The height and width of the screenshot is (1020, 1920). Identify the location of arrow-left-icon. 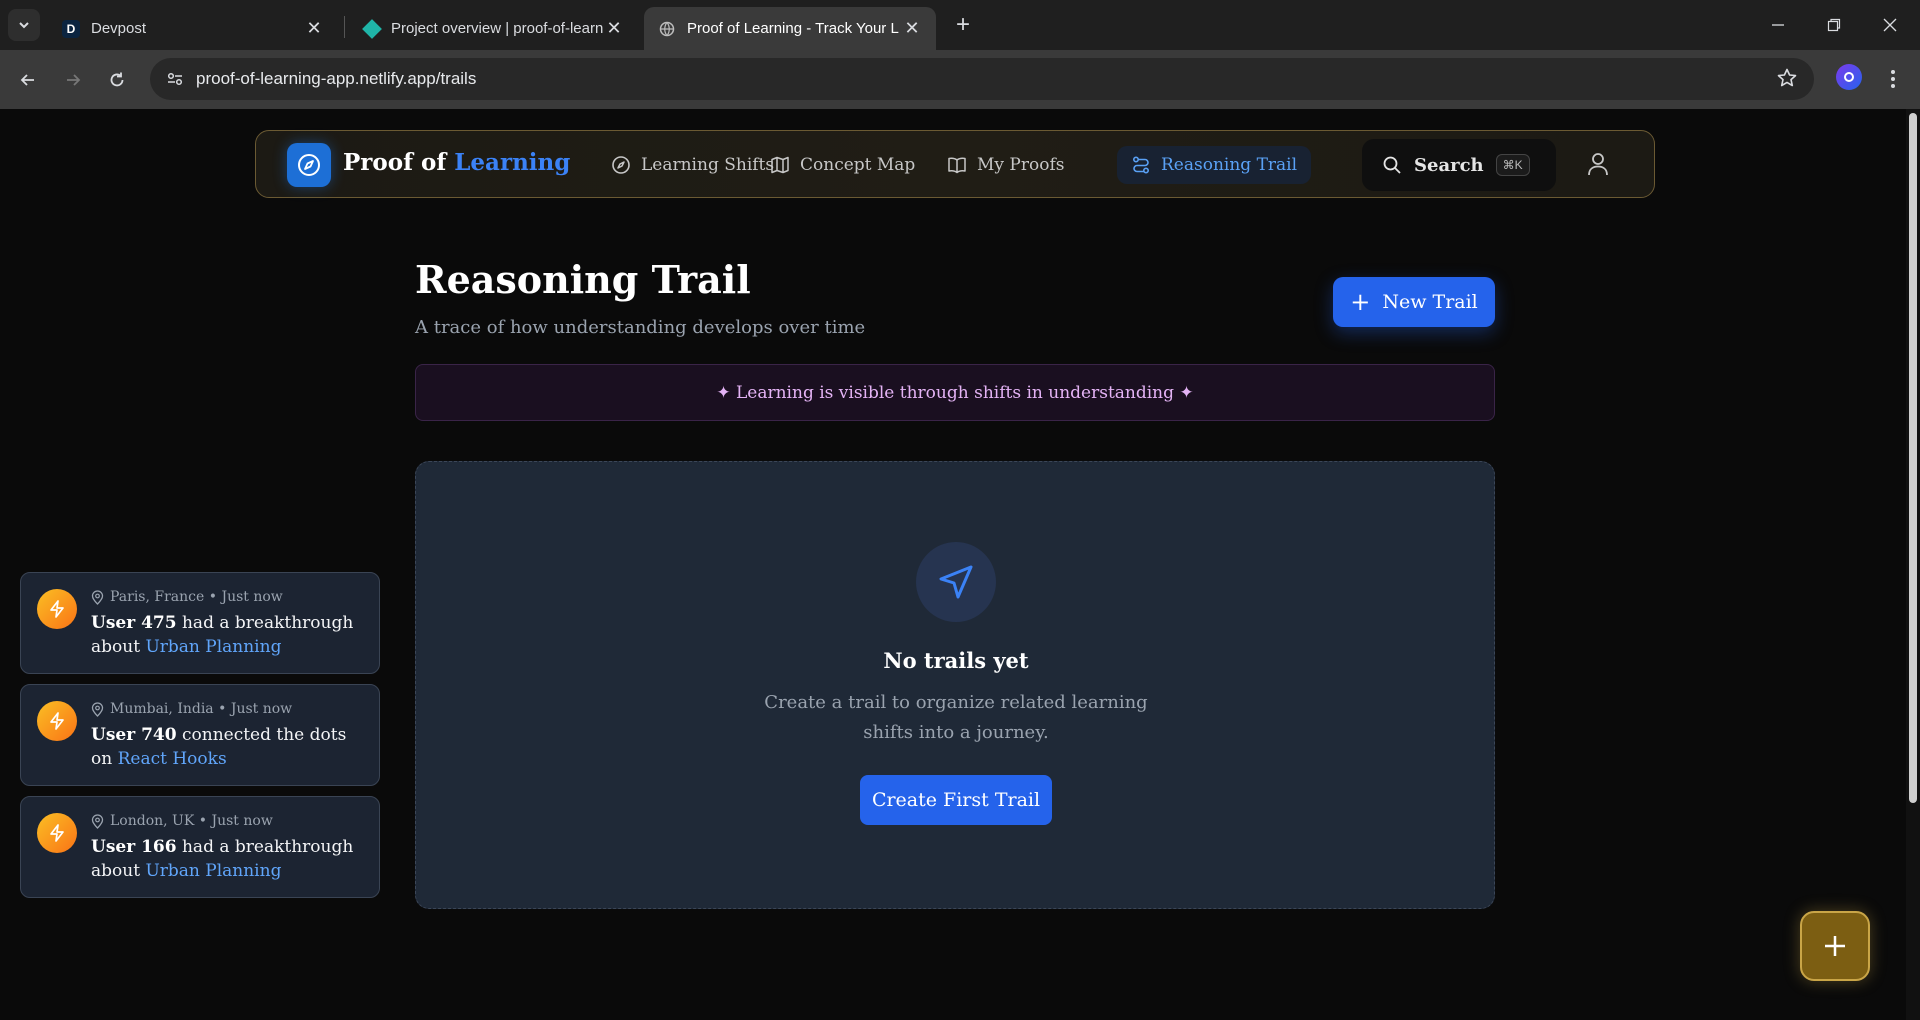
(27, 80).